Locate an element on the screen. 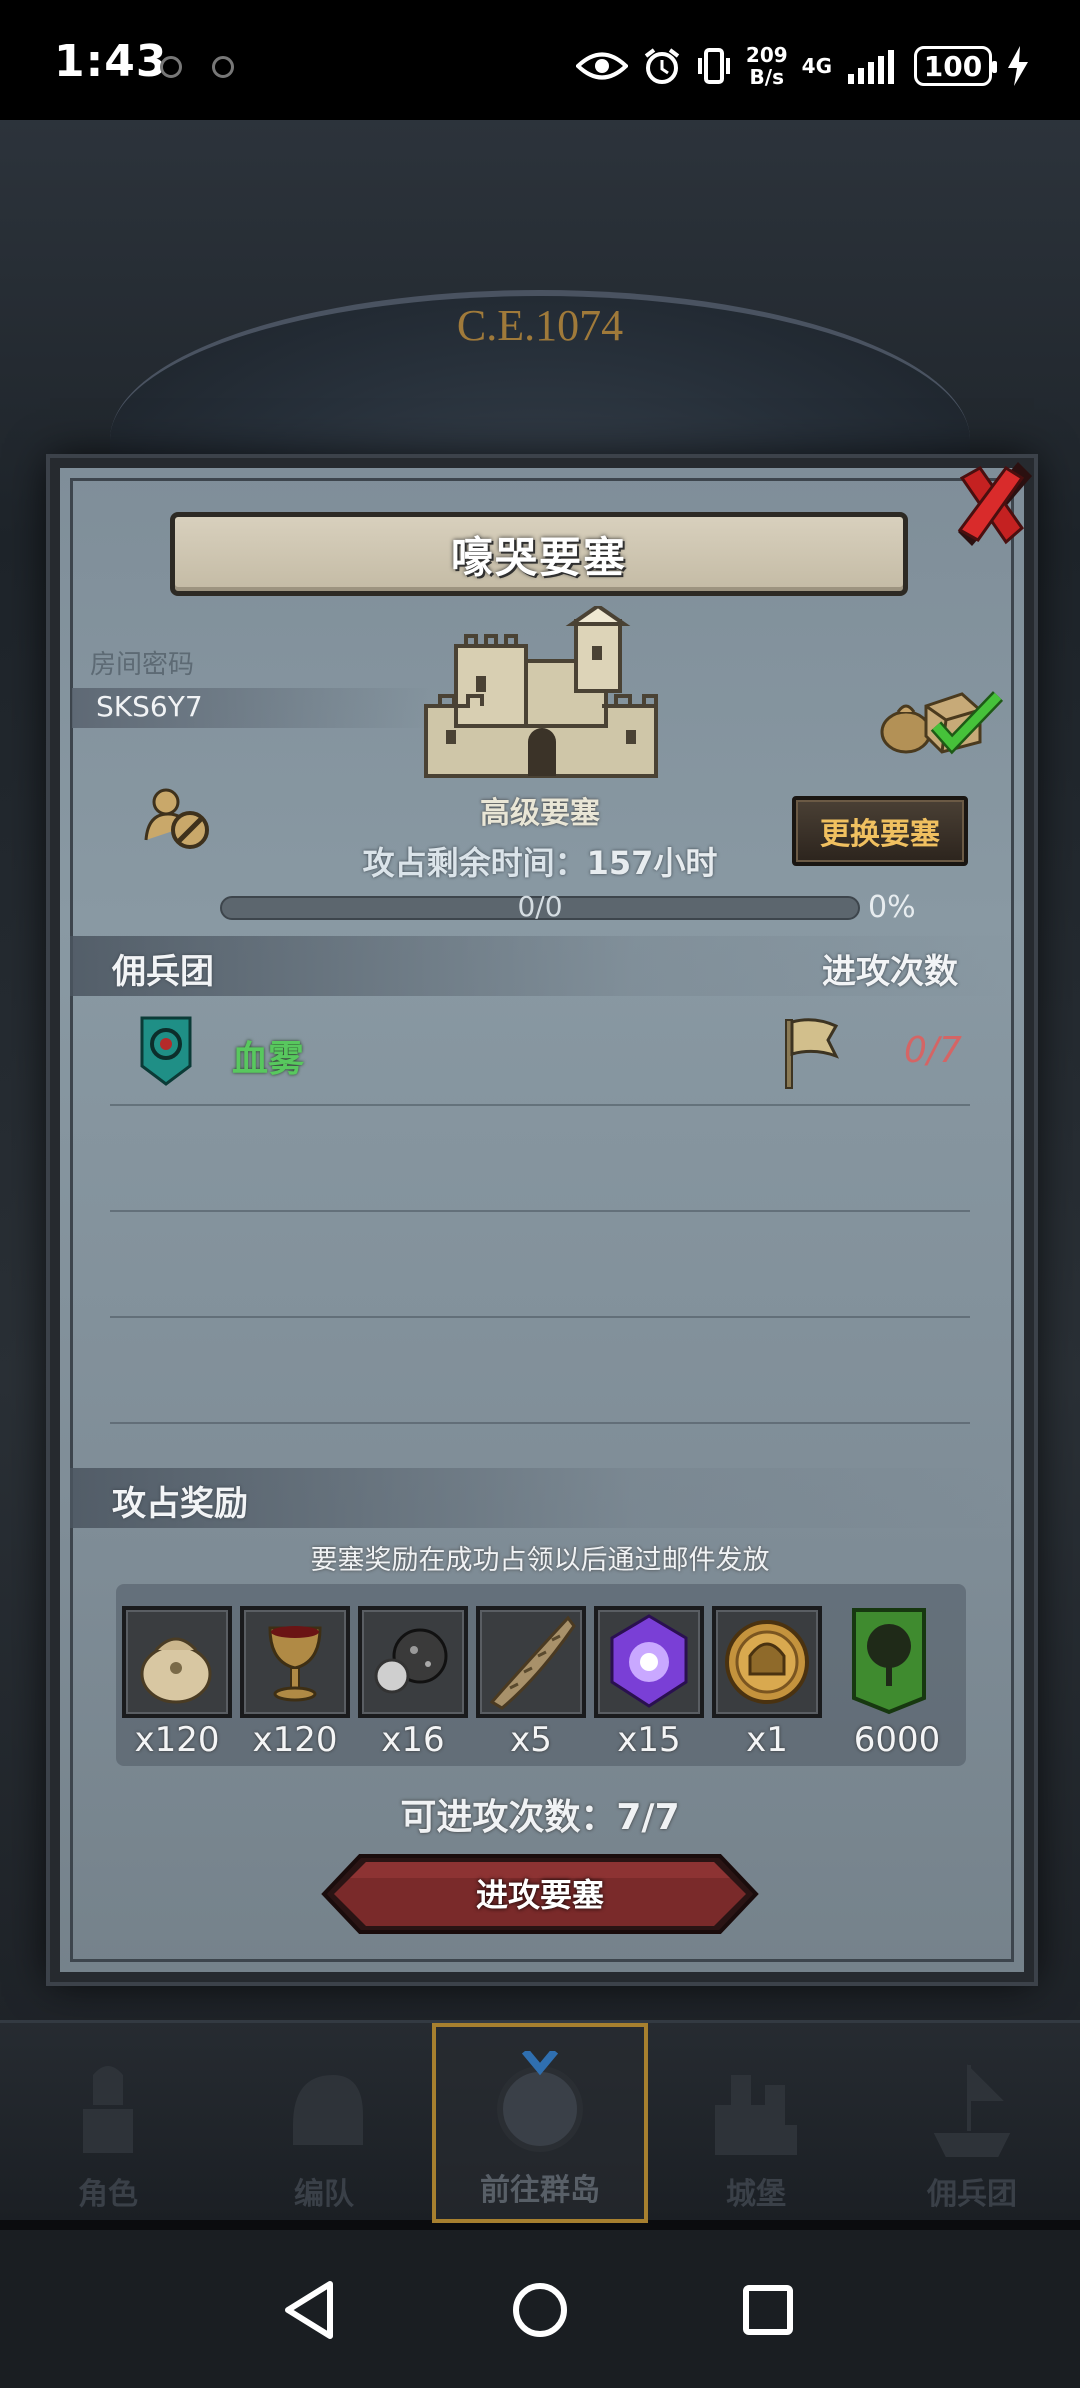  nav-item-mercenary: 佣兵团 is located at coordinates (972, 2123).